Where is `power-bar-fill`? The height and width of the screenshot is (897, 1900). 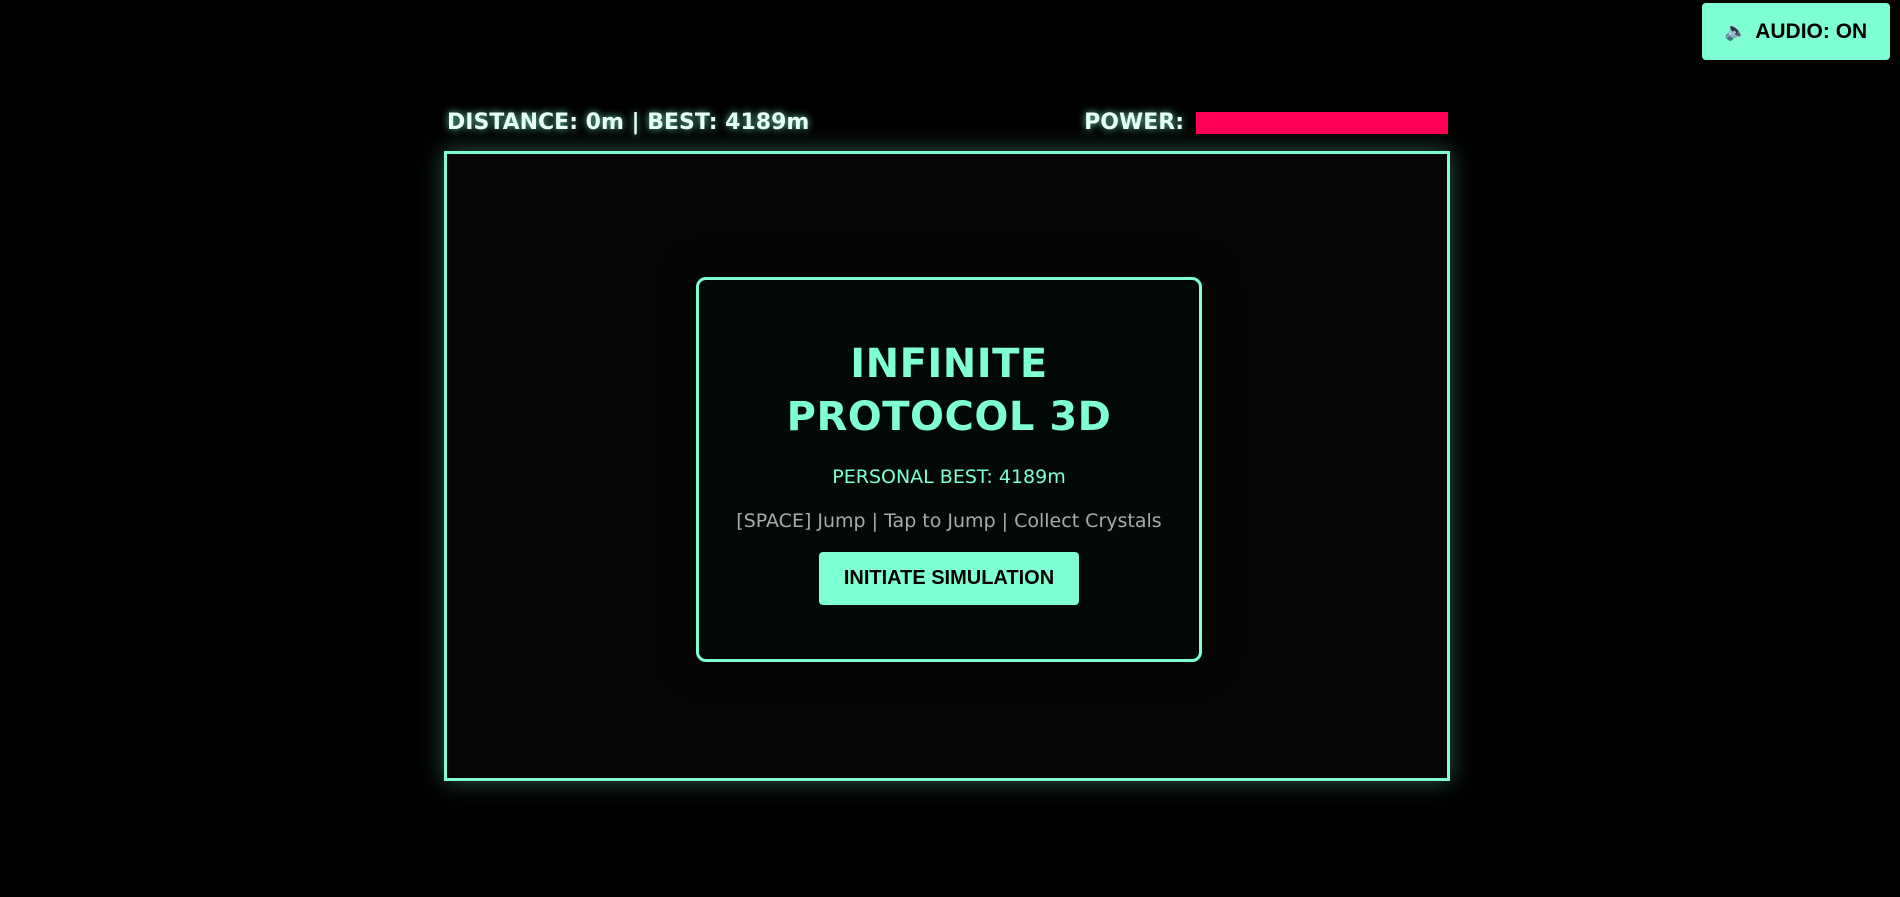 power-bar-fill is located at coordinates (1322, 122).